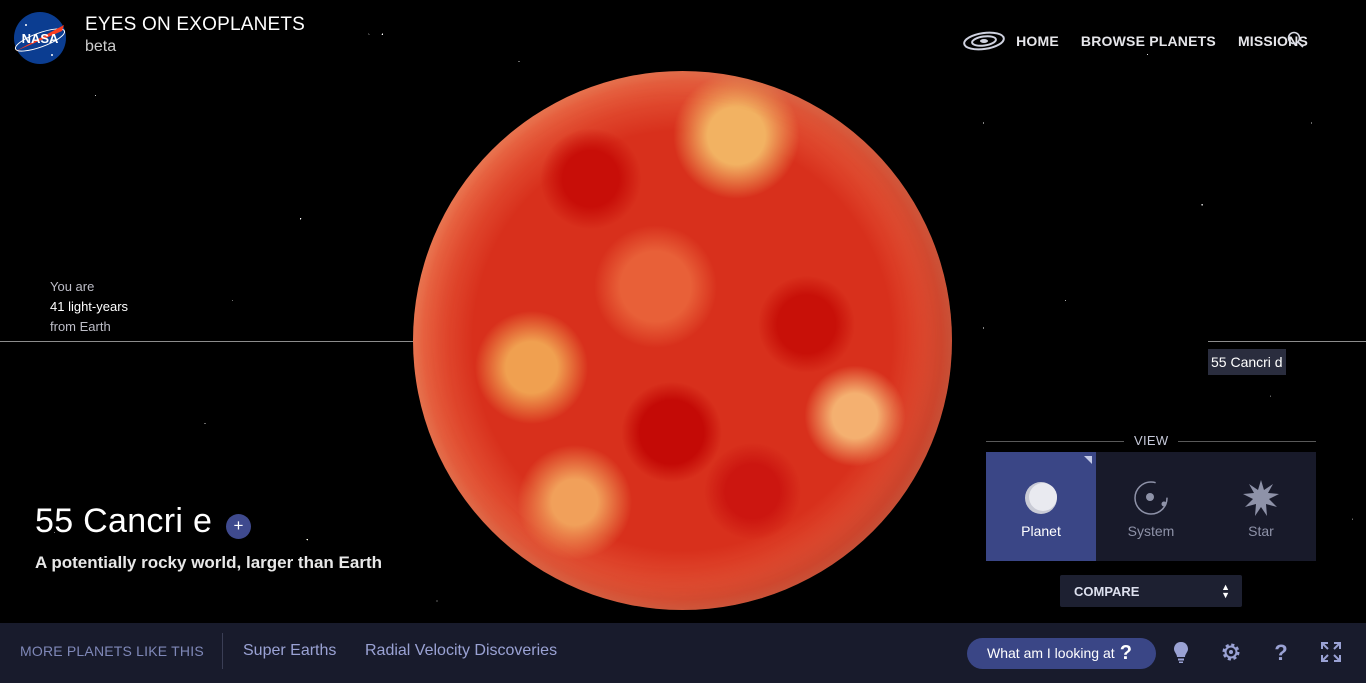 This screenshot has width=1366, height=683. I want to click on nav-browse-planets: BROWSE PLANETS, so click(1148, 41).